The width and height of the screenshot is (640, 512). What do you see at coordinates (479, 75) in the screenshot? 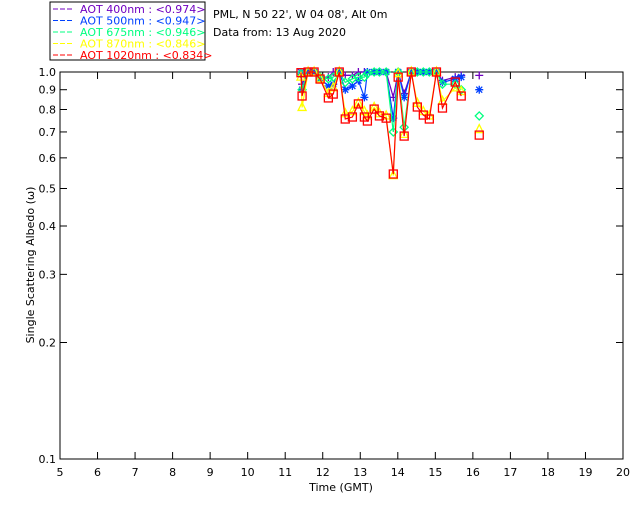
I see `data-point-plus` at bounding box center [479, 75].